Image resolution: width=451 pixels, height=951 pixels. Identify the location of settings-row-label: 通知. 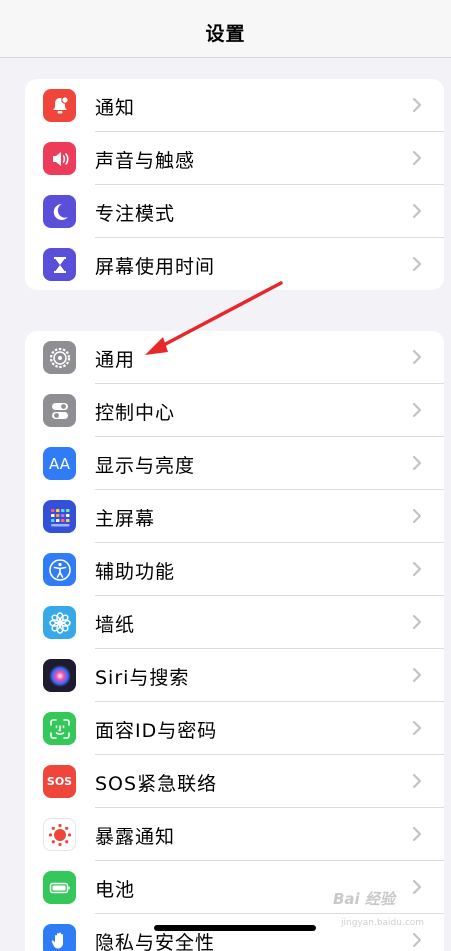
(115, 108).